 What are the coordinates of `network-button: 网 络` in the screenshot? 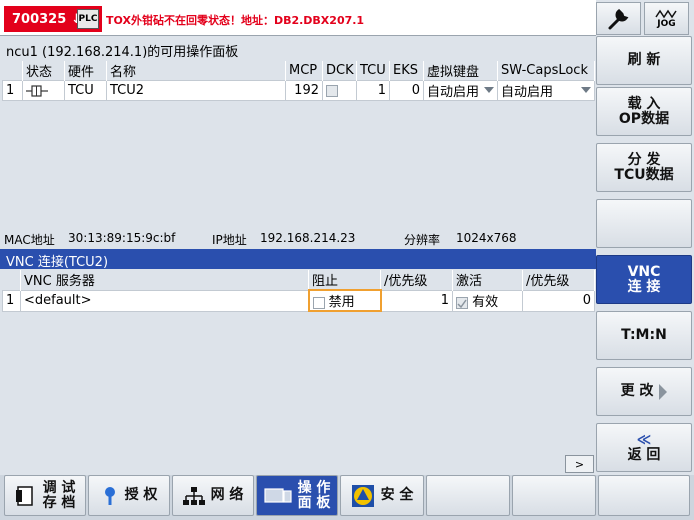 It's located at (213, 495).